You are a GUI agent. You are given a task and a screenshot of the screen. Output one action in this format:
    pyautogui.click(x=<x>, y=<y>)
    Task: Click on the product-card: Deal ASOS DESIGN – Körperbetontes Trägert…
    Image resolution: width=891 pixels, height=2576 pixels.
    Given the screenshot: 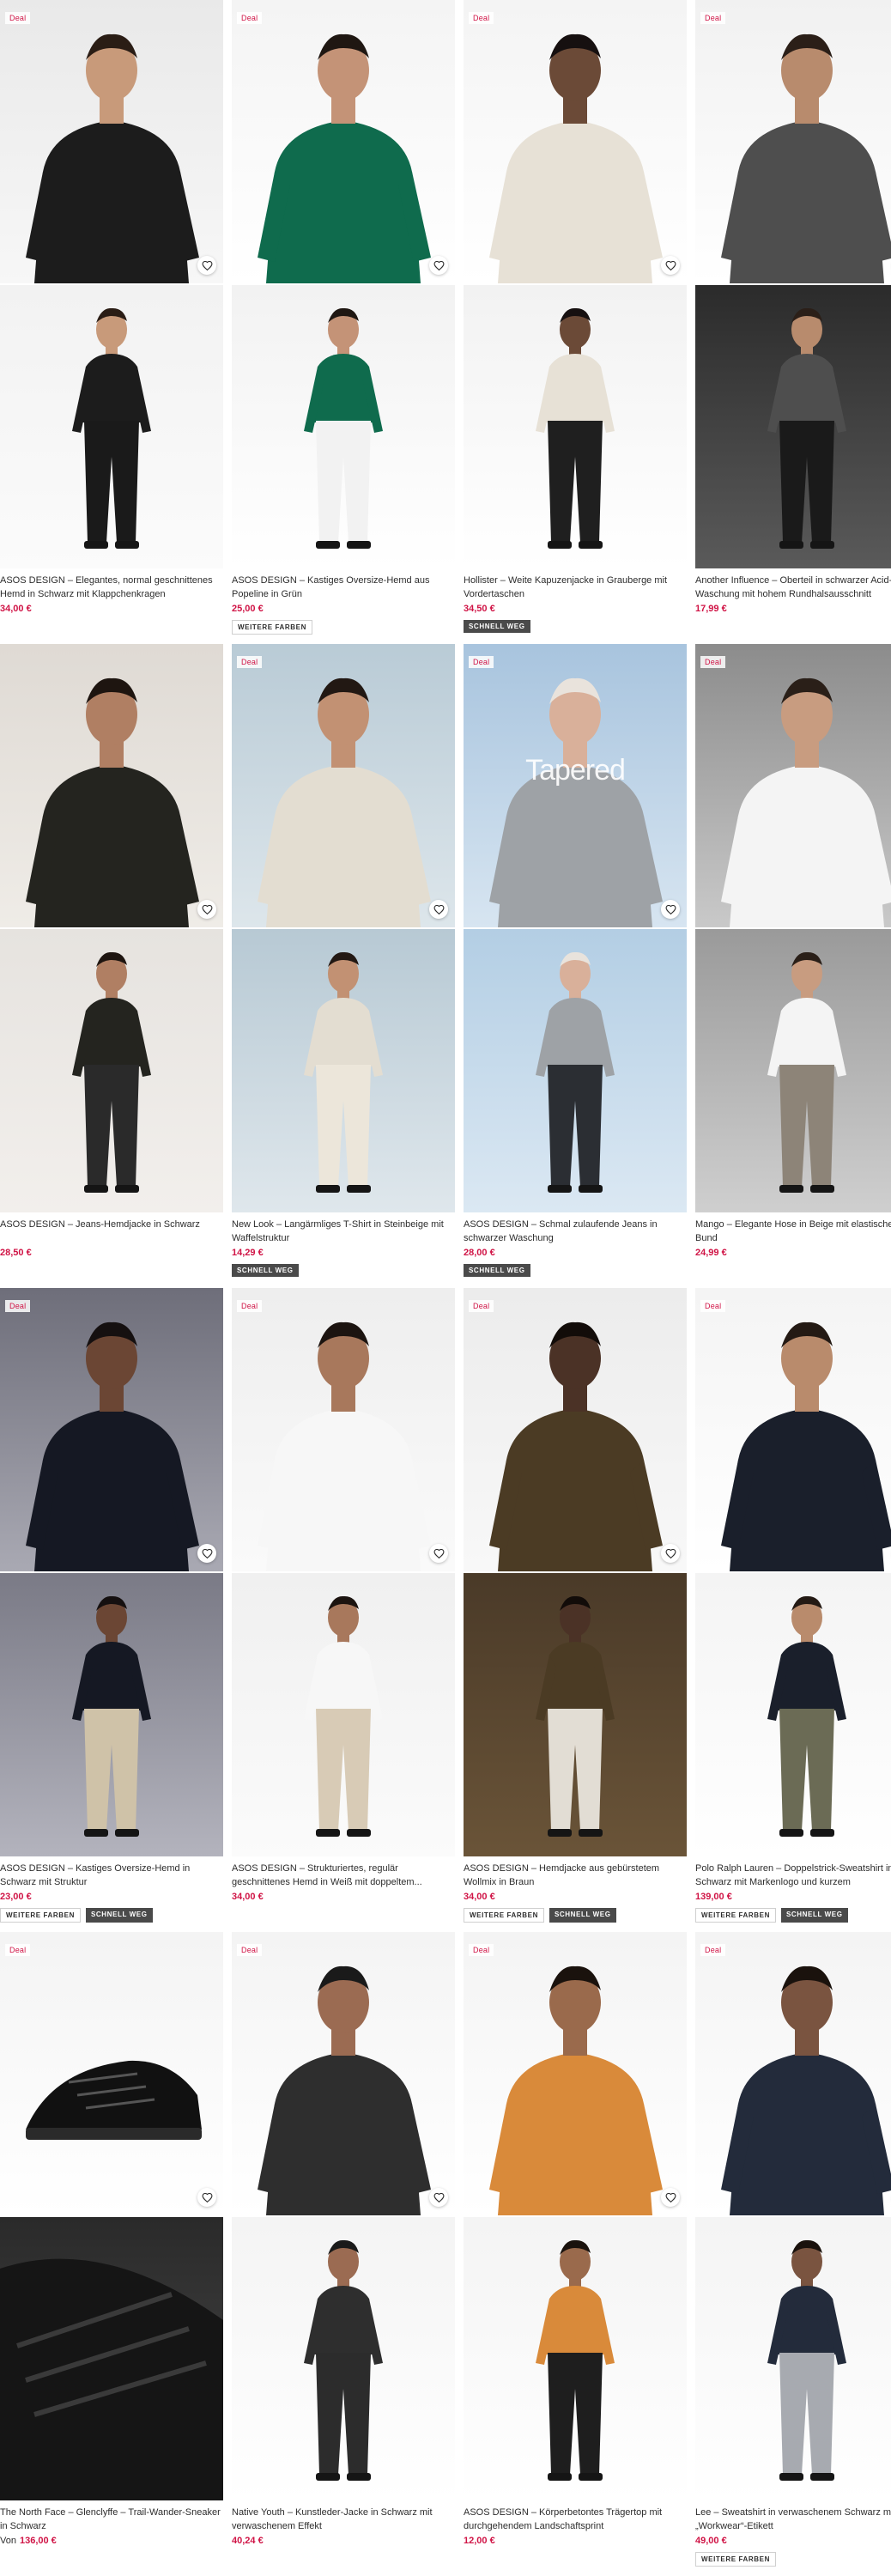 What is the action you would take?
    pyautogui.click(x=575, y=2252)
    